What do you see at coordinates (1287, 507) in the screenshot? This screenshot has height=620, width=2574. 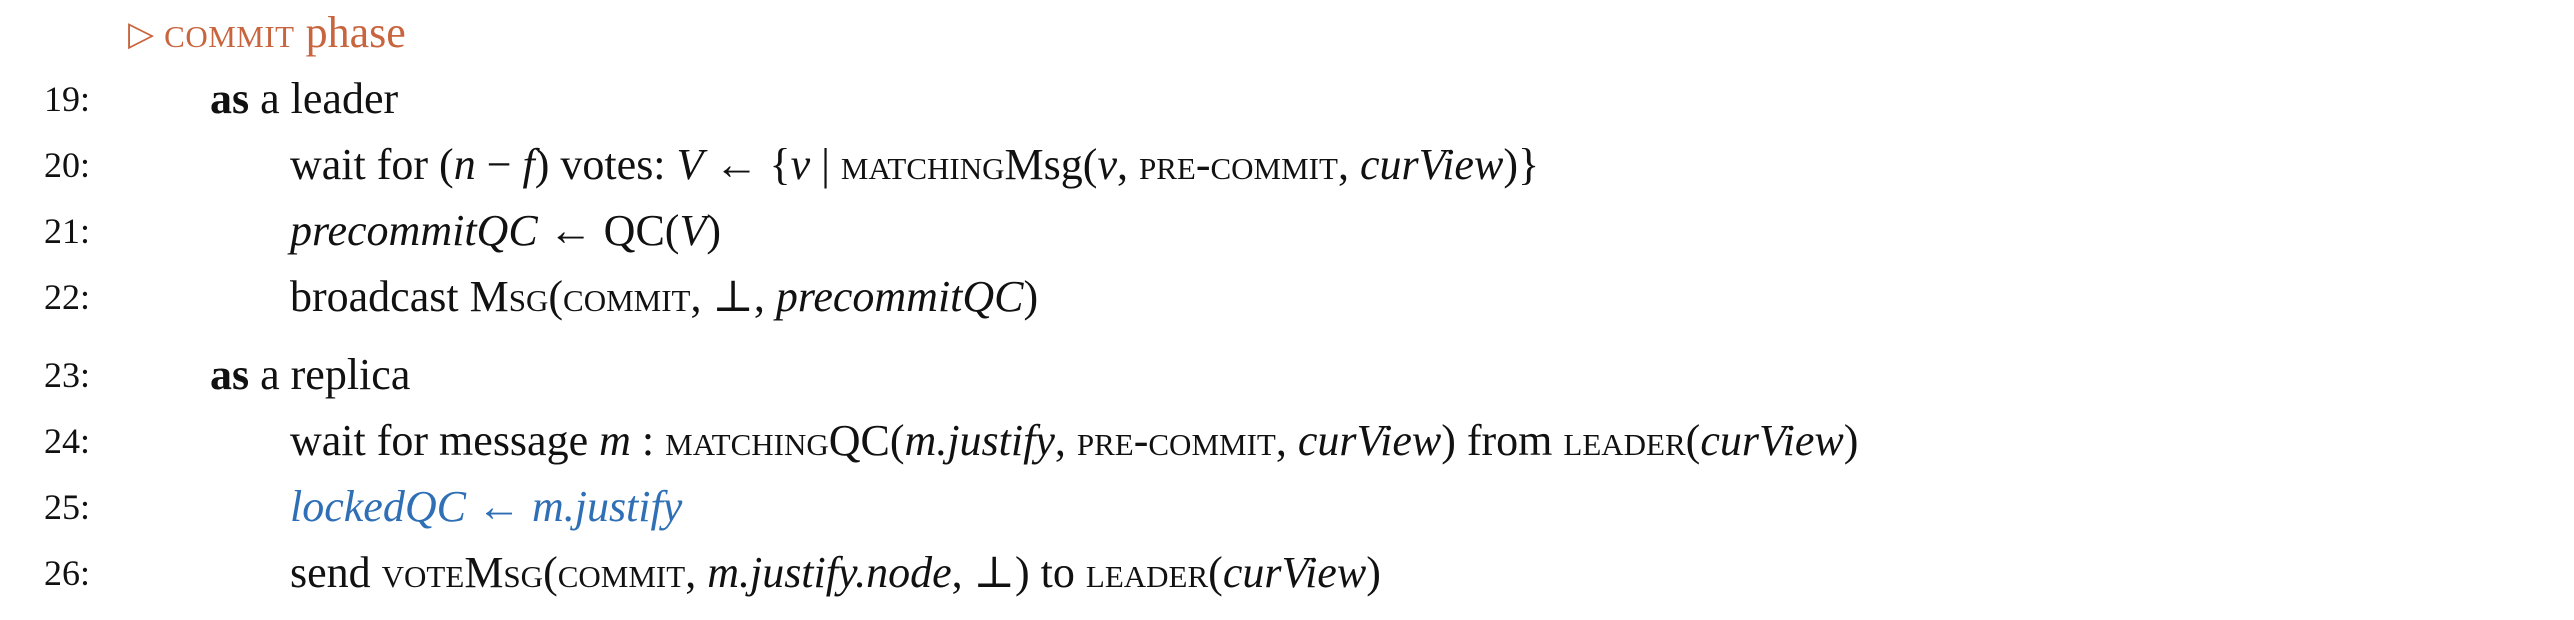 I see `algo-line-25: 25: lockedQC ← m.justify` at bounding box center [1287, 507].